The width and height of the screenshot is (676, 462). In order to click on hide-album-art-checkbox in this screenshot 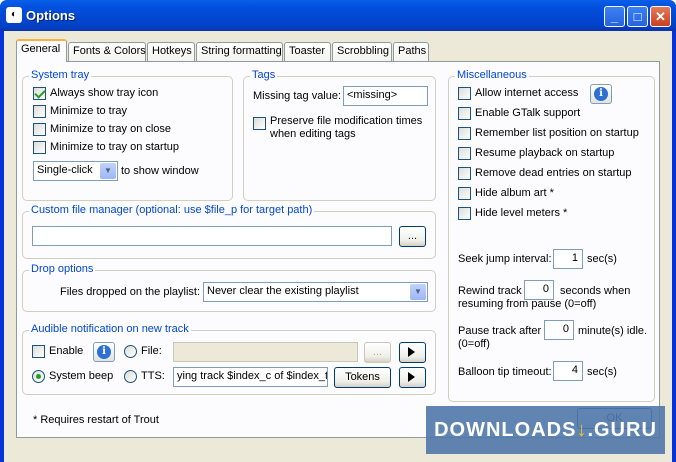, I will do `click(464, 193)`.